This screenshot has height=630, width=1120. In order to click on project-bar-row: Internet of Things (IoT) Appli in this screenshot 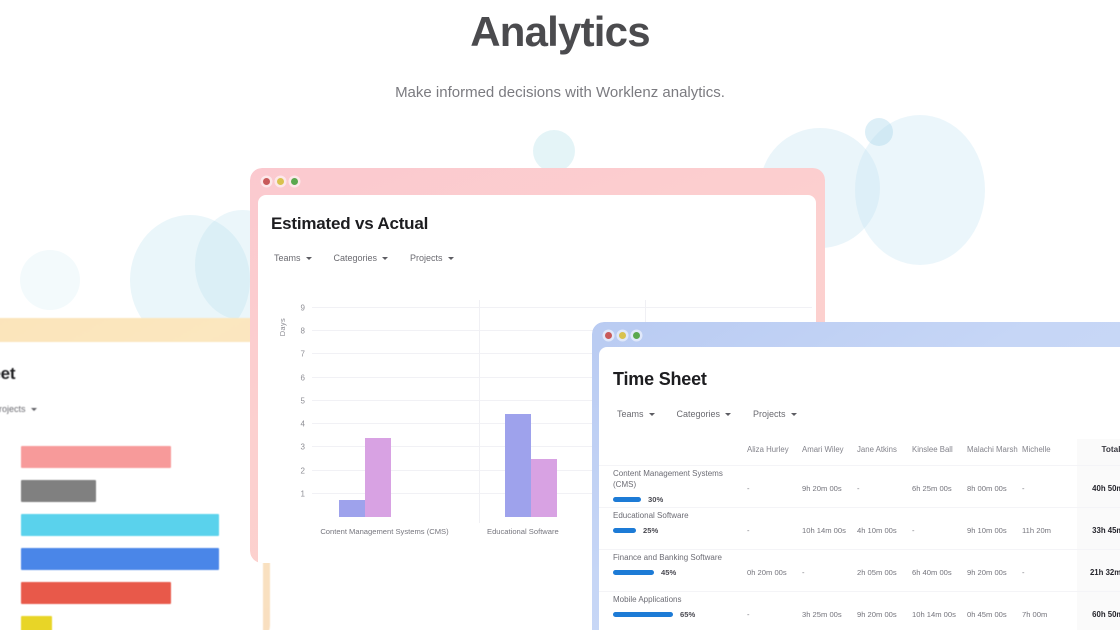, I will do `click(131, 620)`.